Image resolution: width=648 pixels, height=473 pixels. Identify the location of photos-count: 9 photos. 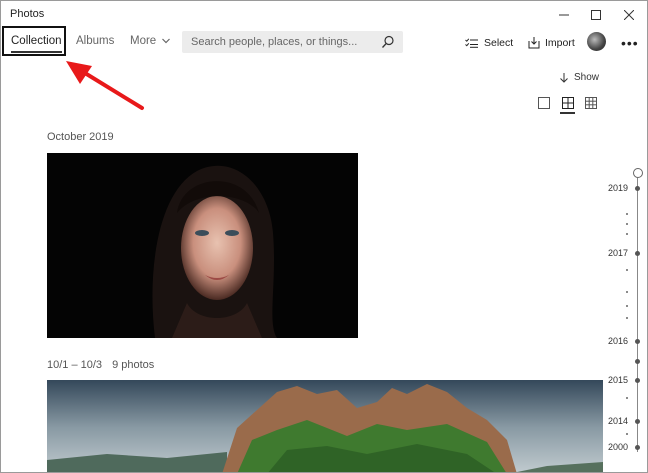
(133, 365).